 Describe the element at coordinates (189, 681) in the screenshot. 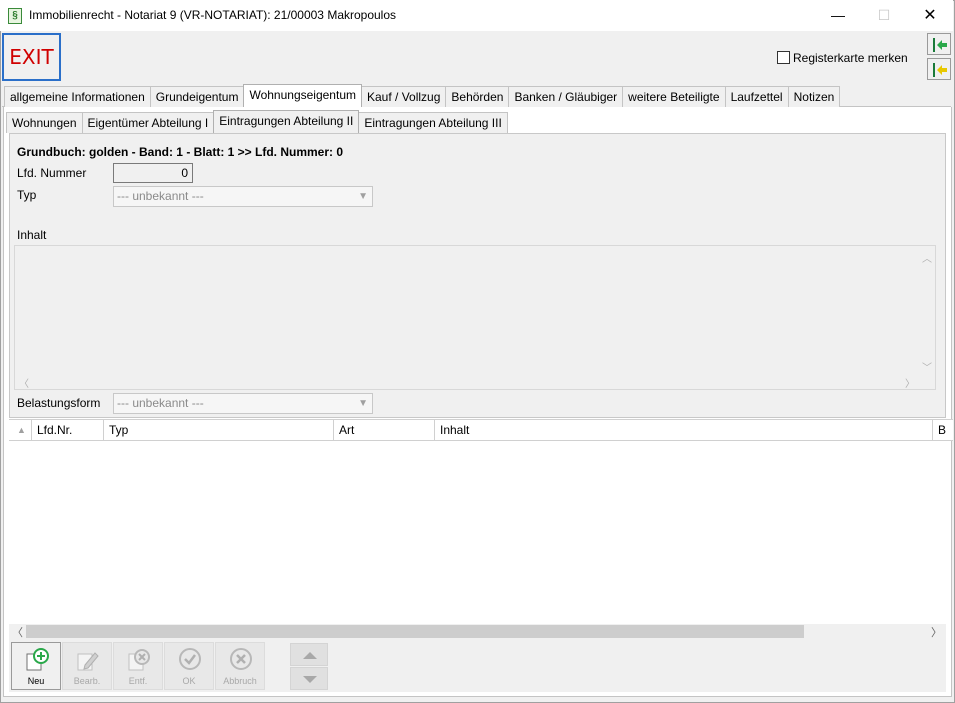

I see `ok-button-label: OK` at that location.